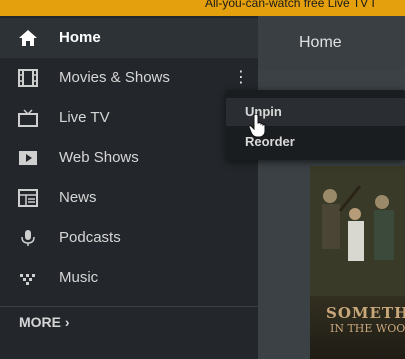 The width and height of the screenshot is (405, 359). Describe the element at coordinates (44, 322) in the screenshot. I see `more-link: MORE ›` at that location.